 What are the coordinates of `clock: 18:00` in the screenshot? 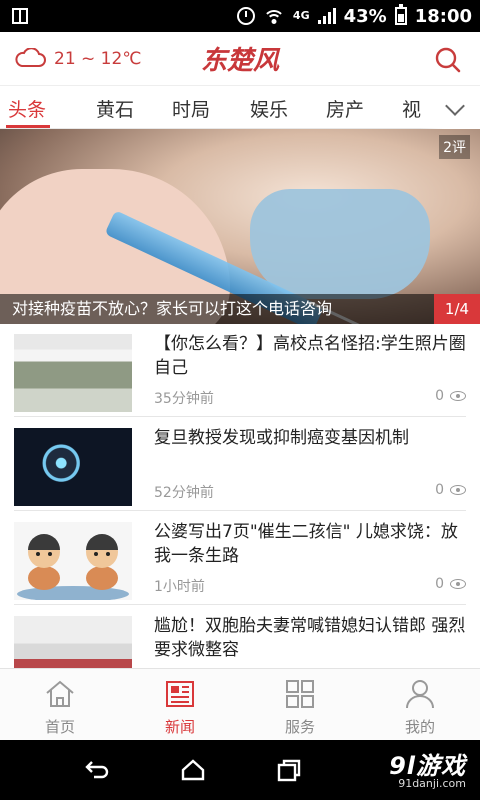 It's located at (443, 16).